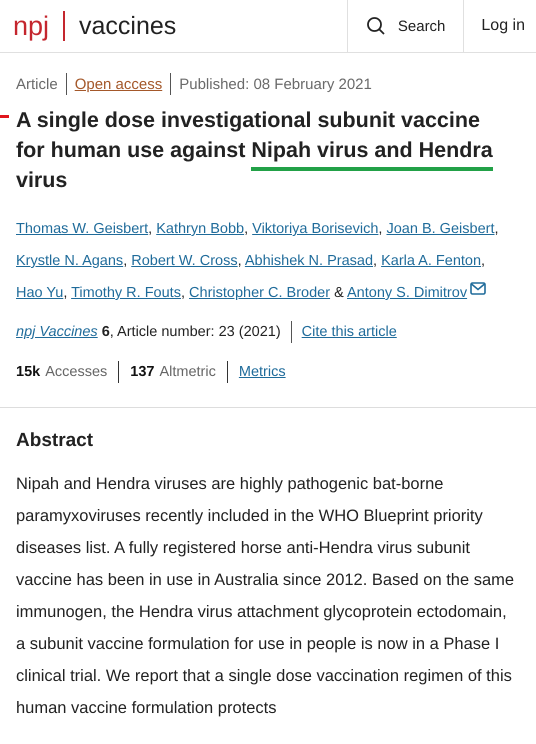 This screenshot has height=744, width=536. Describe the element at coordinates (82, 229) in the screenshot. I see `author-link: Thomas W. Geisbert` at that location.